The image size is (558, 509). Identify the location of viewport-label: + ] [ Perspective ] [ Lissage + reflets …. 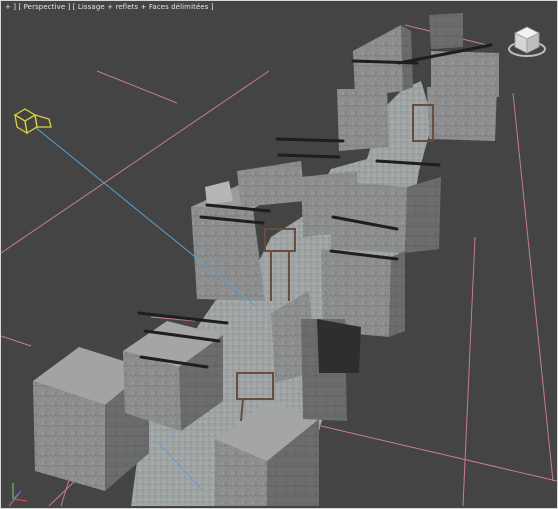
(109, 7).